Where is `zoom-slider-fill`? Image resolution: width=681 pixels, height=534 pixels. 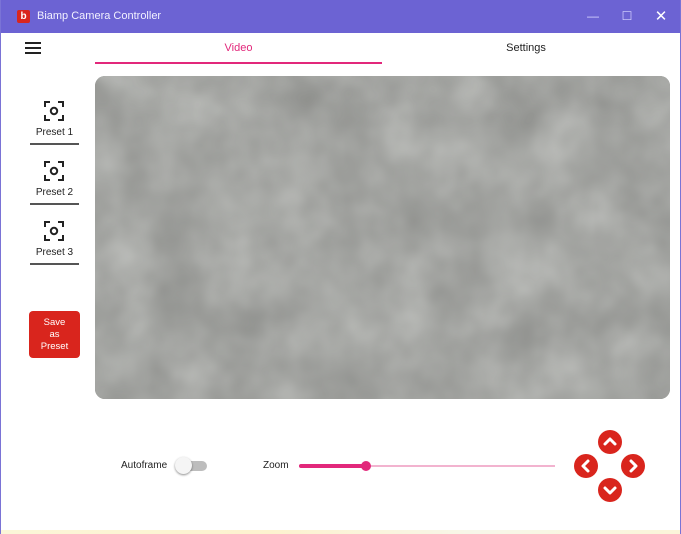 zoom-slider-fill is located at coordinates (332, 466).